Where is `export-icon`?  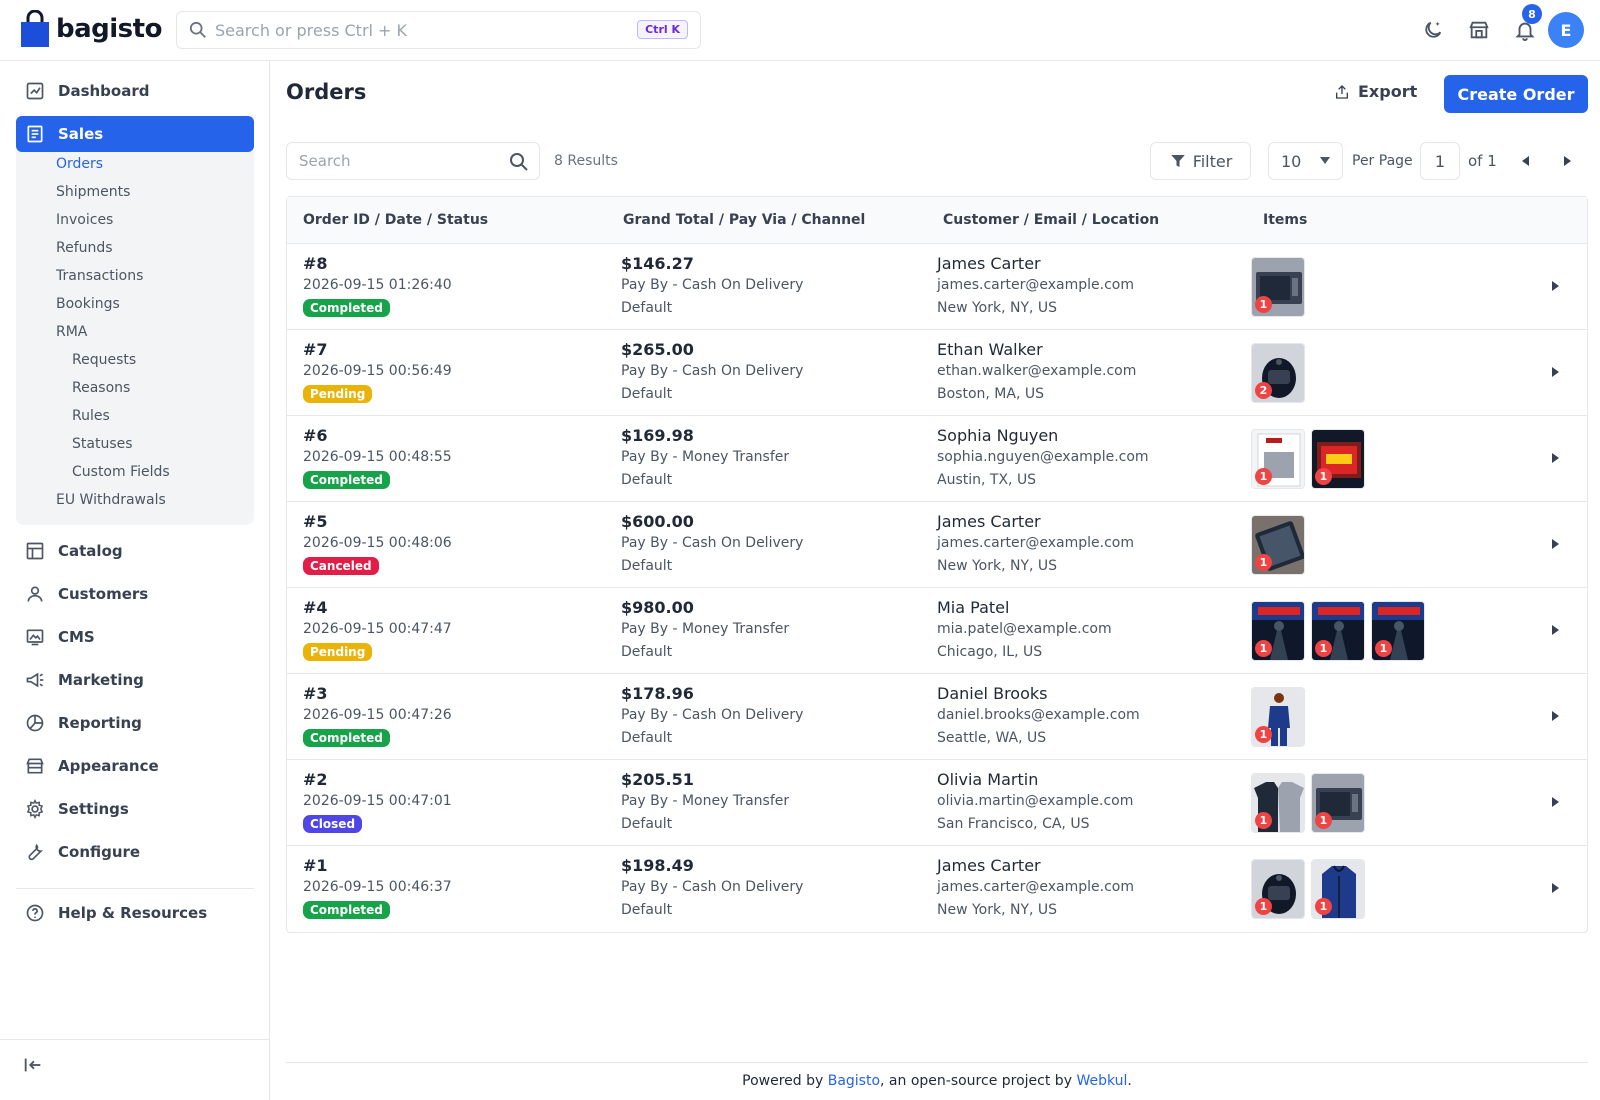
export-icon is located at coordinates (1342, 91).